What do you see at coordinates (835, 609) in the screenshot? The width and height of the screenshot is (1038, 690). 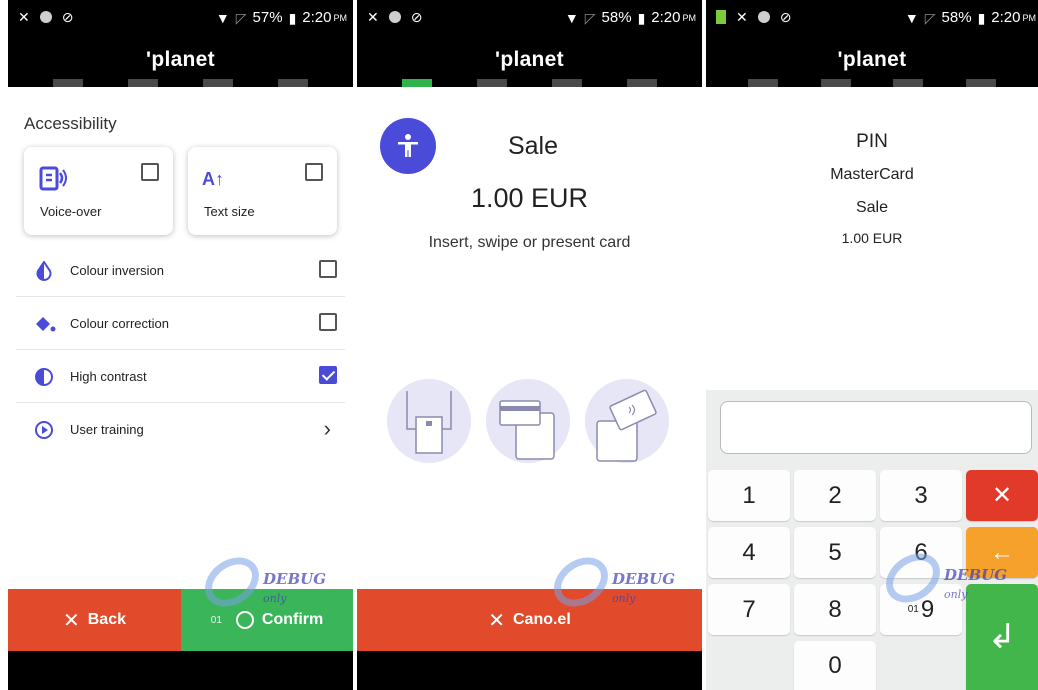 I see `key-8: 8` at bounding box center [835, 609].